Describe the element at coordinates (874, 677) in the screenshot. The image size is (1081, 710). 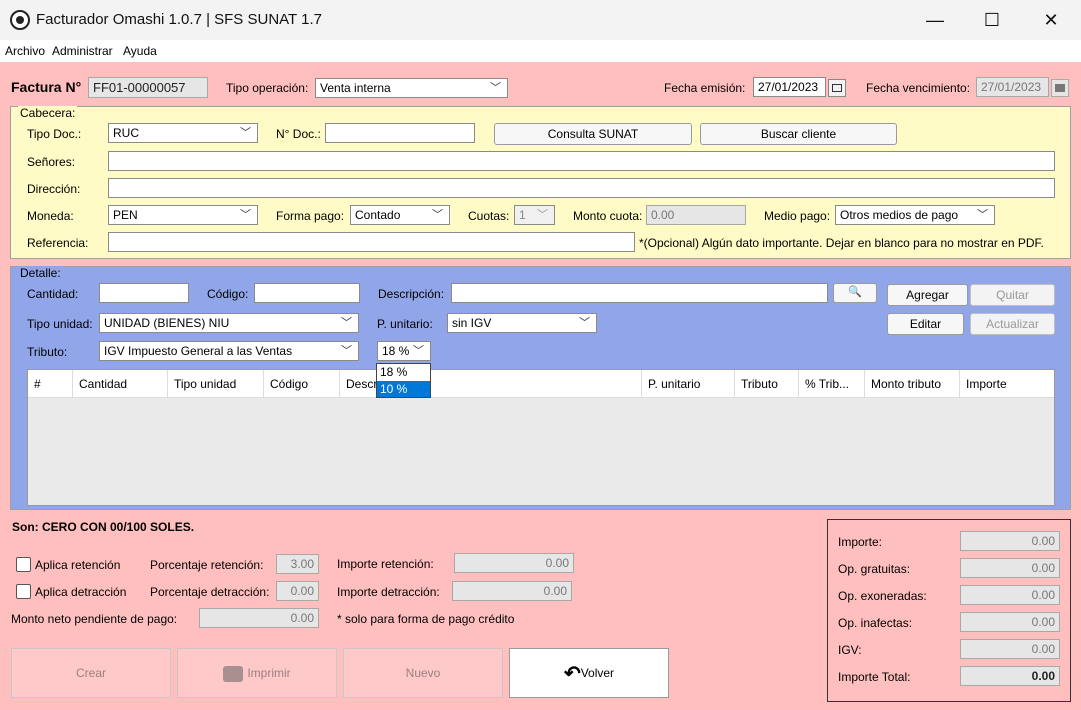
I see `total-label-importe-total: Importe Total:` at that location.